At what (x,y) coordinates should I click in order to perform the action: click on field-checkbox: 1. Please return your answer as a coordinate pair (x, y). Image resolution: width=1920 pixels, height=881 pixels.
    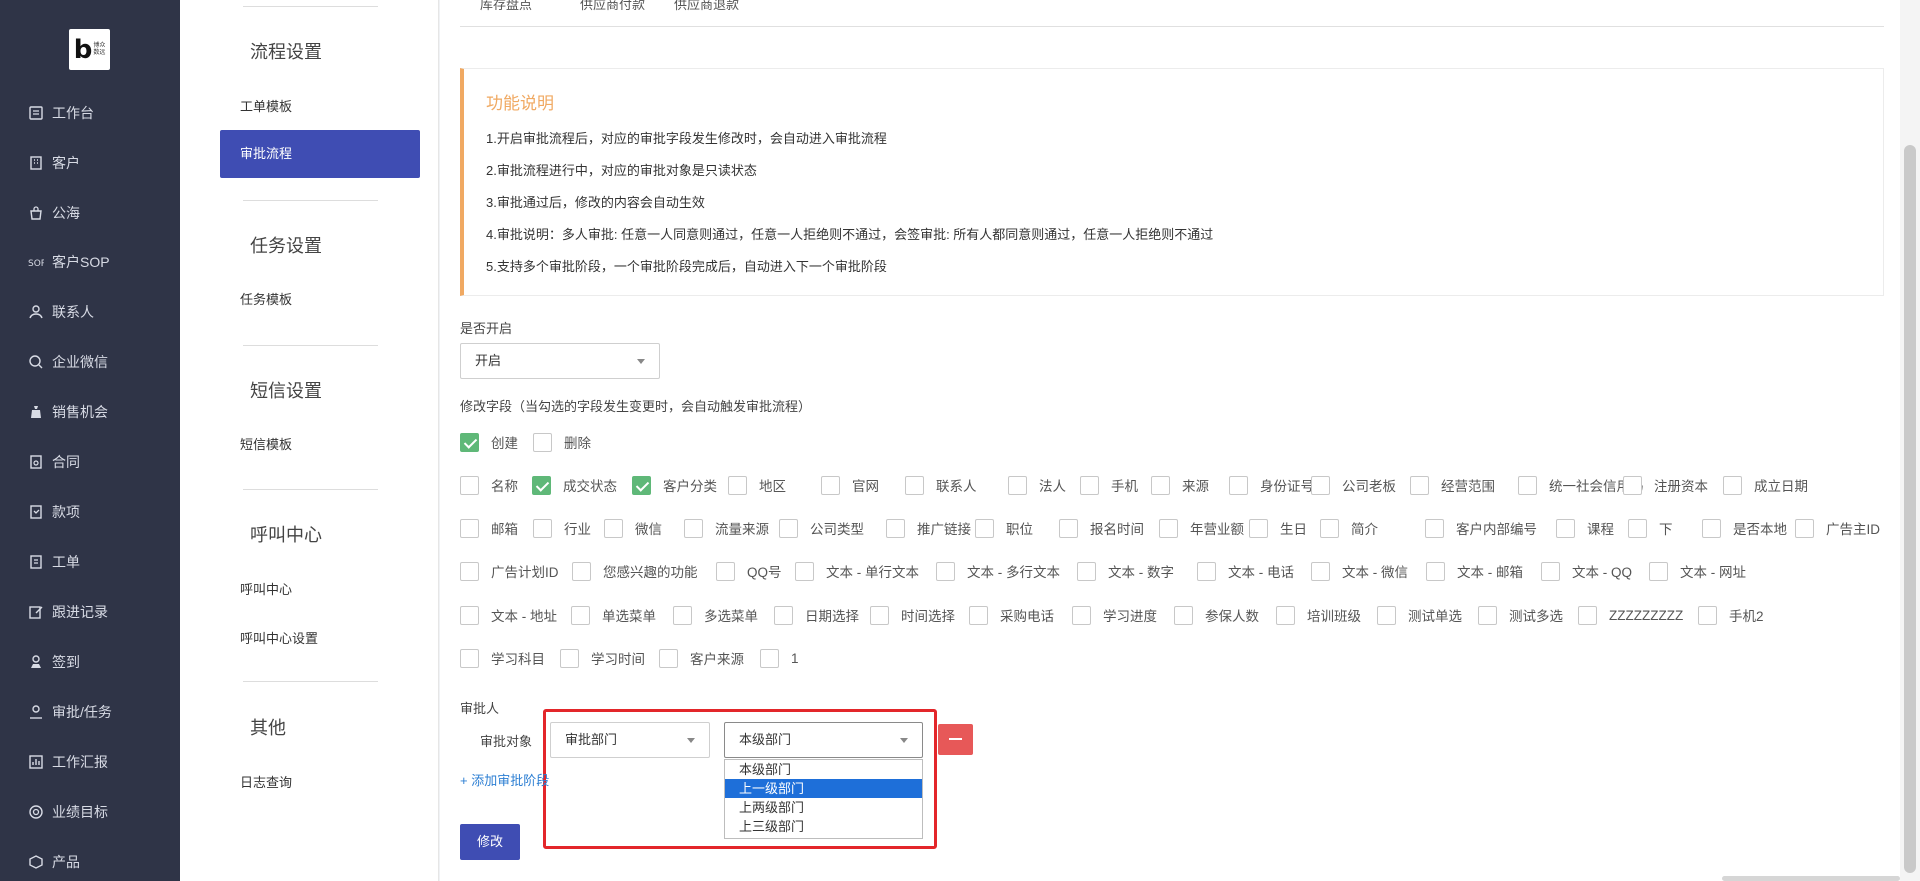
    Looking at the image, I should click on (779, 658).